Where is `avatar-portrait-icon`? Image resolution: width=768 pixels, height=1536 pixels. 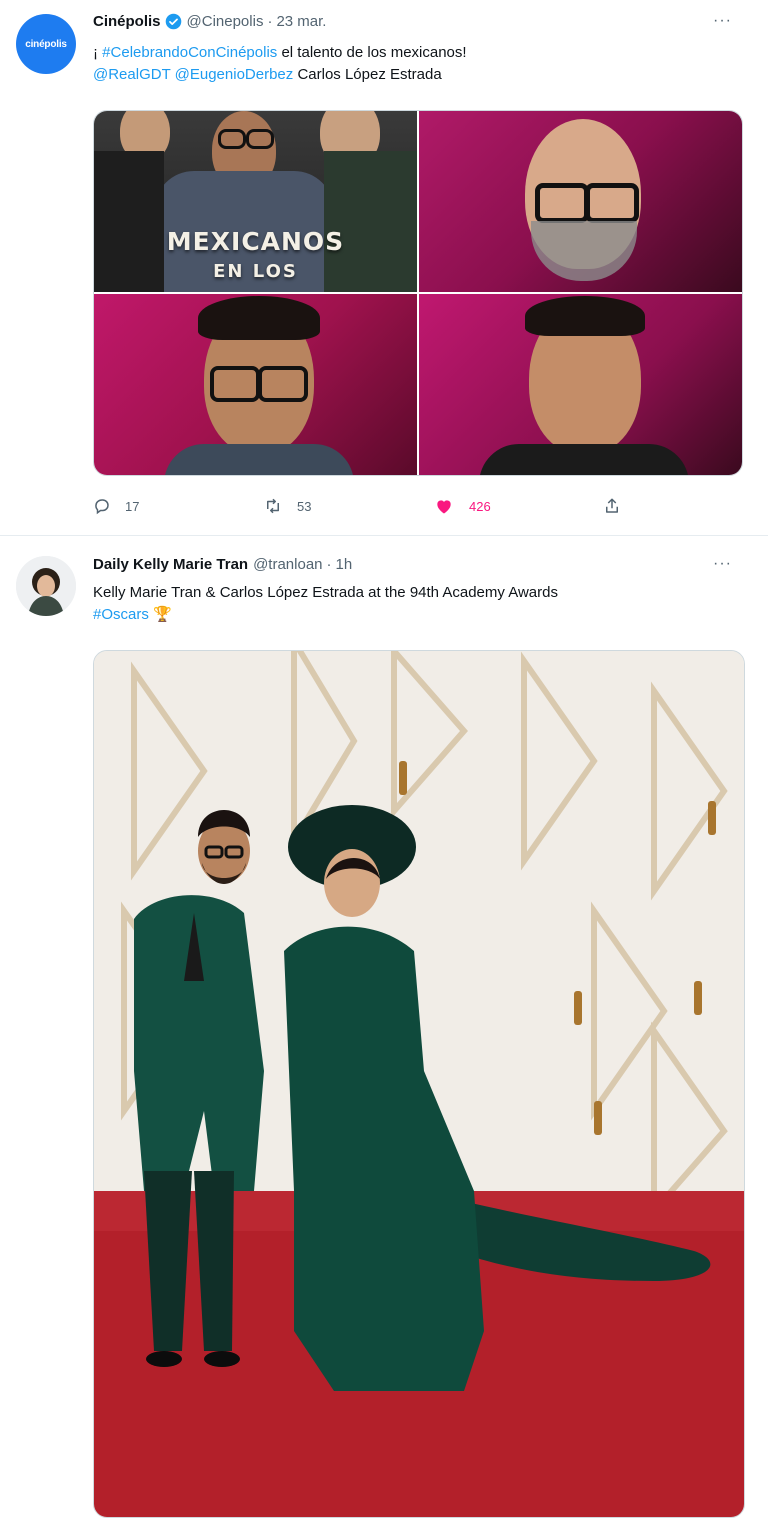
avatar-portrait-icon is located at coordinates (46, 586).